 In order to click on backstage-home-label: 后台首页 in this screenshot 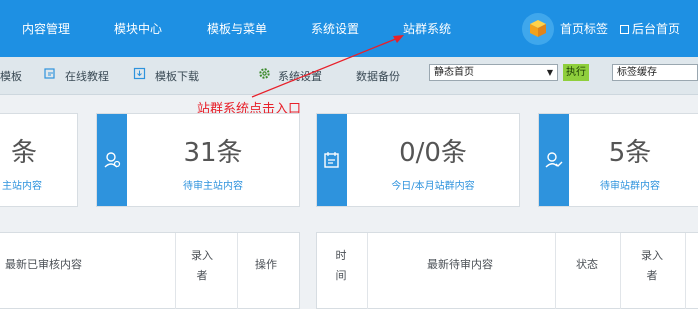, I will do `click(656, 29)`.